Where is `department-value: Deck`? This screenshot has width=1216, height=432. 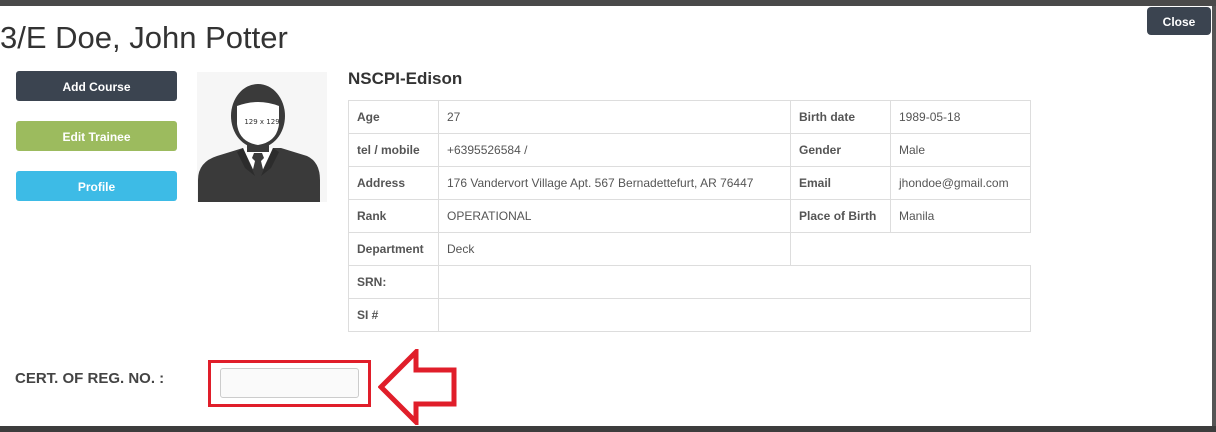 department-value: Deck is located at coordinates (614, 249).